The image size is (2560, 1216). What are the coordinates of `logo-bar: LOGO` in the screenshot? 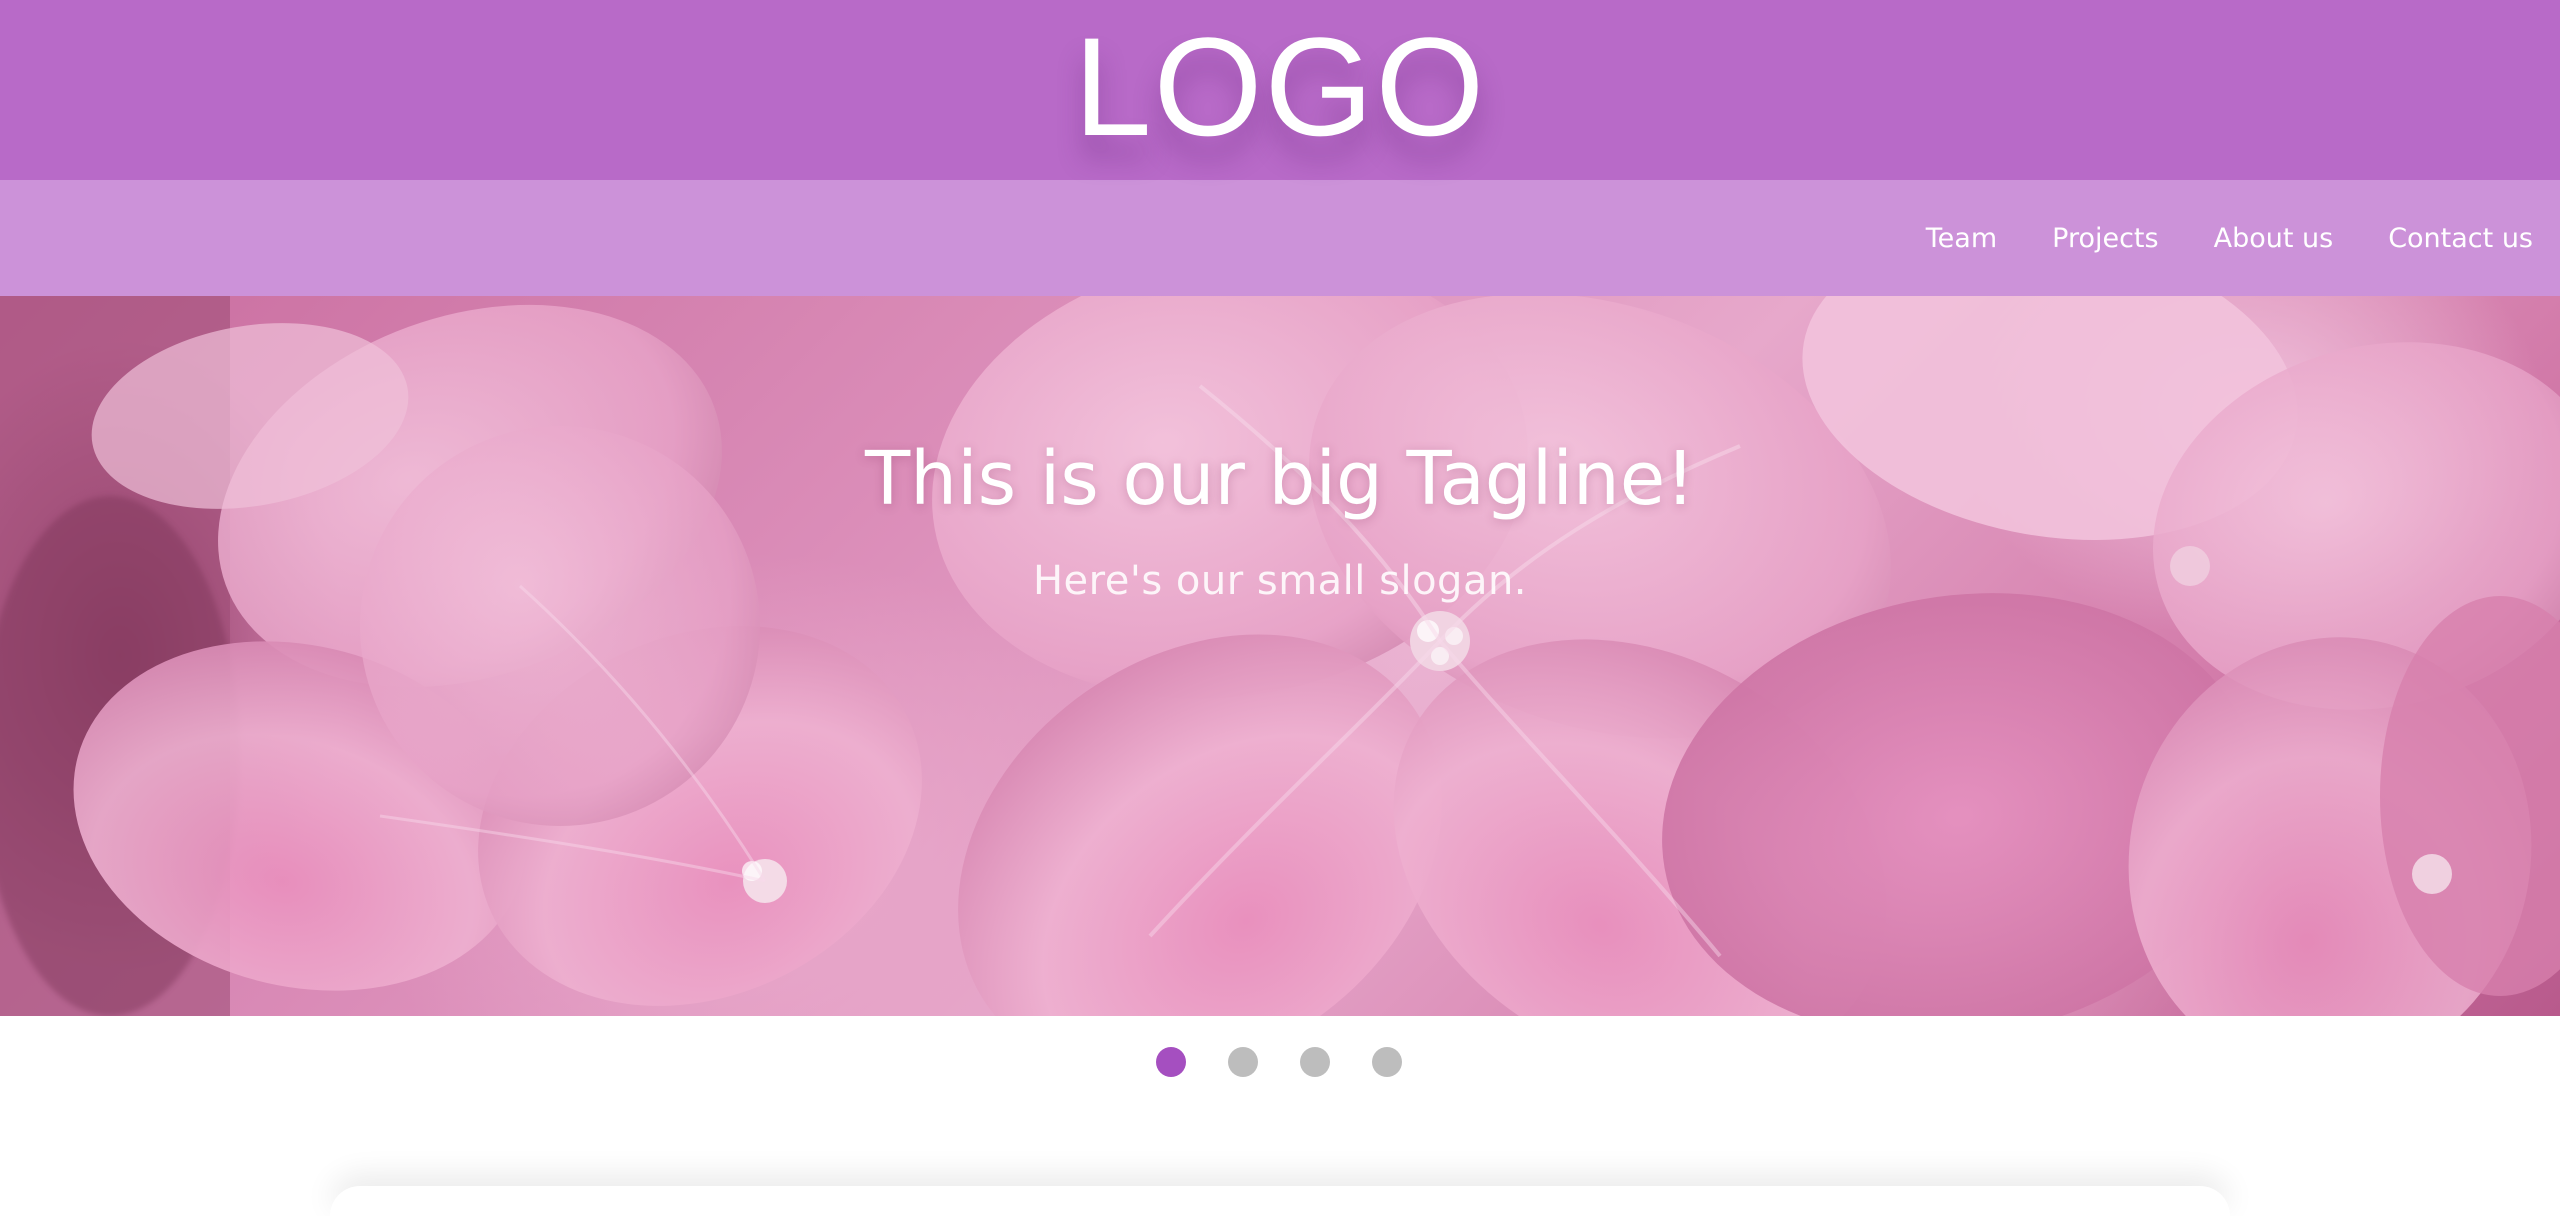 It's located at (1280, 90).